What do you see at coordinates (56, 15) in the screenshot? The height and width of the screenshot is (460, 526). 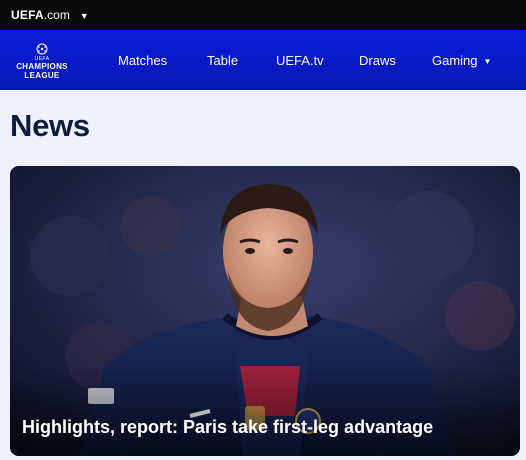 I see `uefa-brand-suffix: .com` at bounding box center [56, 15].